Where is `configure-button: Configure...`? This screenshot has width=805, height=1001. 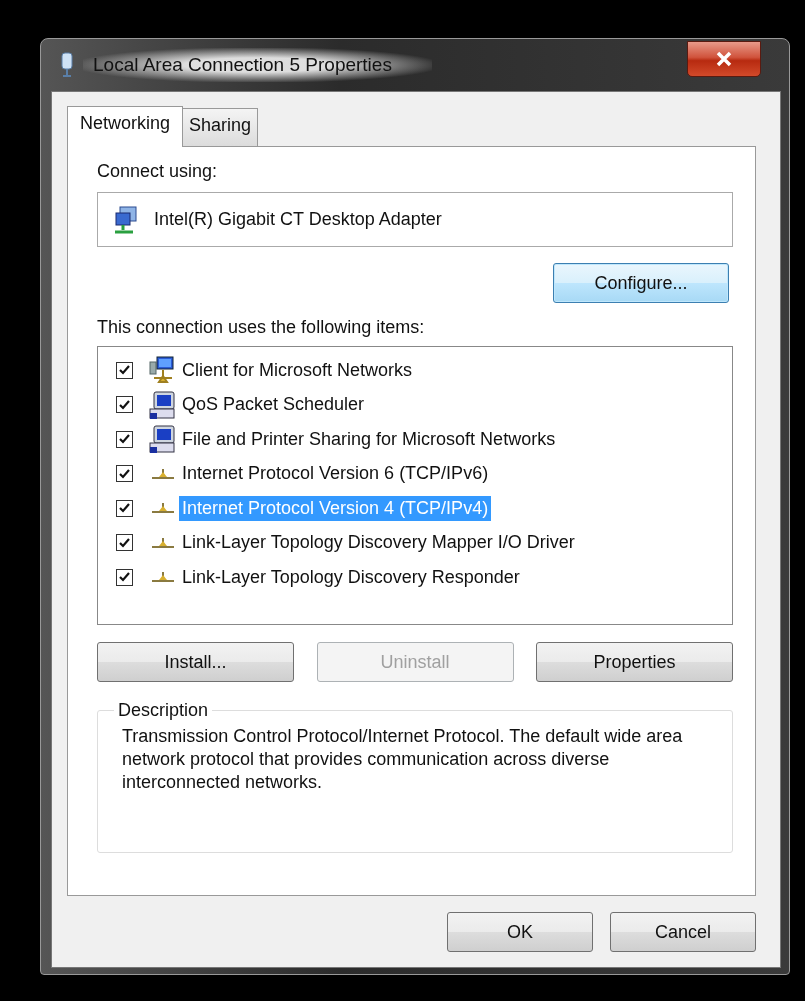
configure-button: Configure... is located at coordinates (641, 283).